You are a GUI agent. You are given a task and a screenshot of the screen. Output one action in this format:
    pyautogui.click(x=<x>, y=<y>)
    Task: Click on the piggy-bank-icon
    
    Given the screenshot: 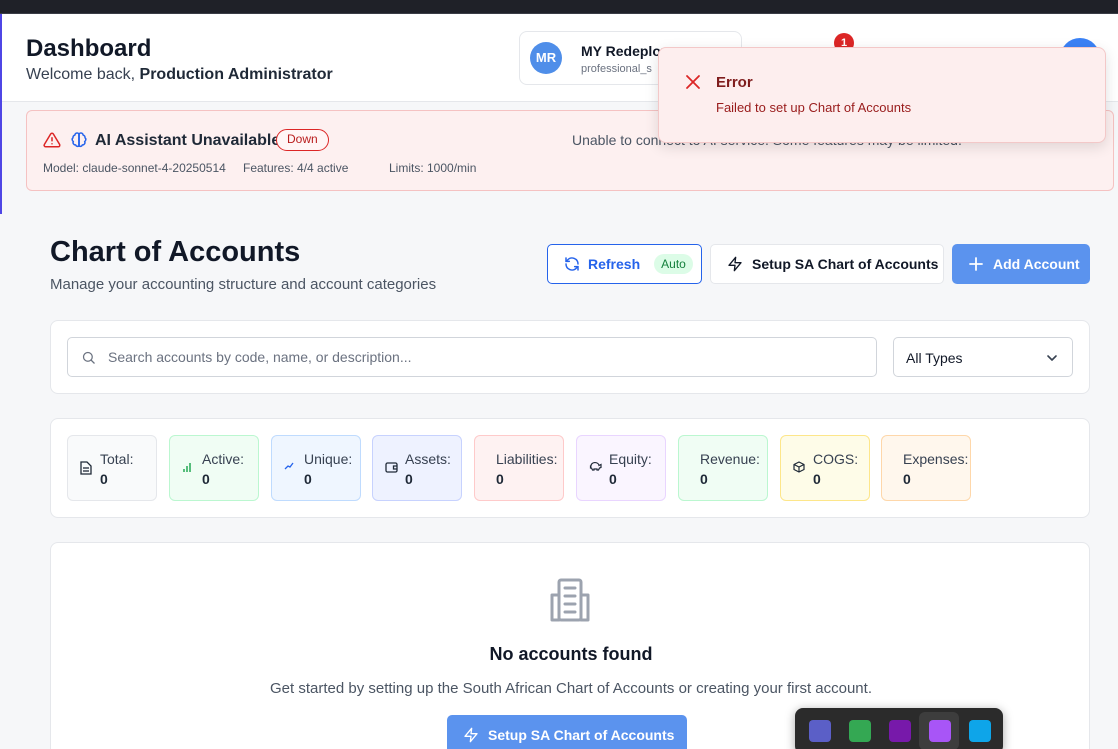 What is the action you would take?
    pyautogui.click(x=595, y=466)
    